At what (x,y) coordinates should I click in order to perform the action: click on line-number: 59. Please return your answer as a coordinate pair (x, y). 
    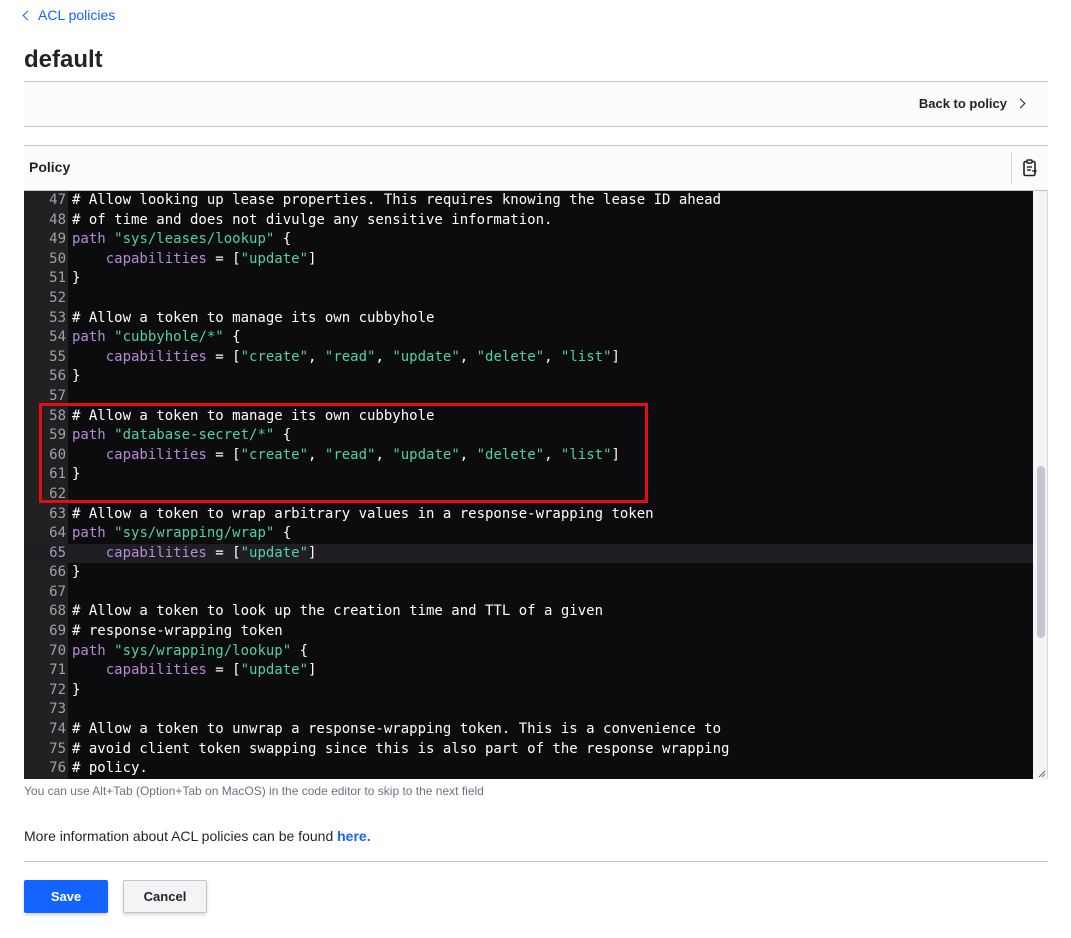
    Looking at the image, I should click on (57, 435).